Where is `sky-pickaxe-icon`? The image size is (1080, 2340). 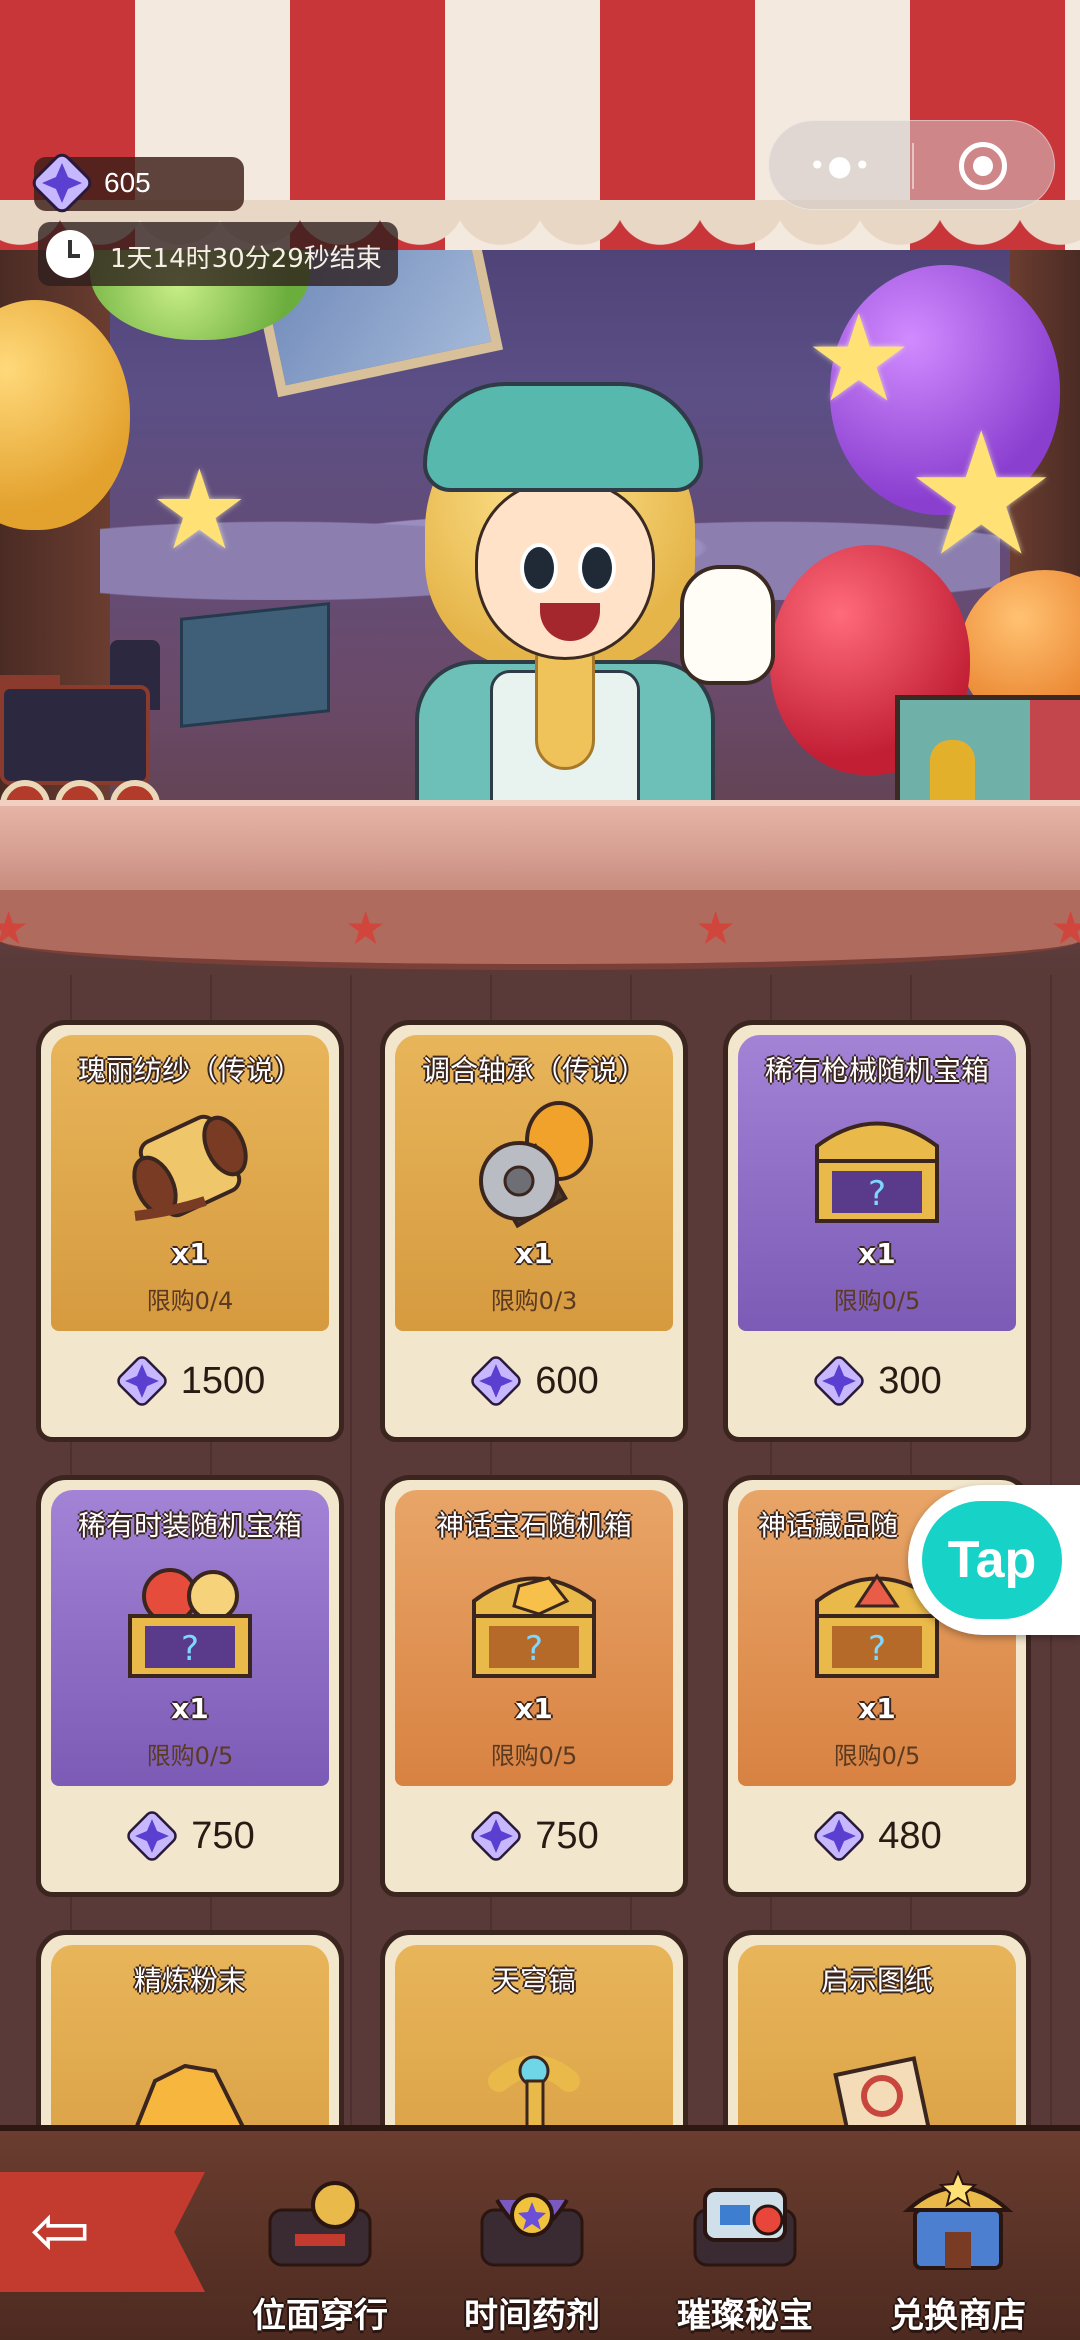 sky-pickaxe-icon is located at coordinates (534, 2098).